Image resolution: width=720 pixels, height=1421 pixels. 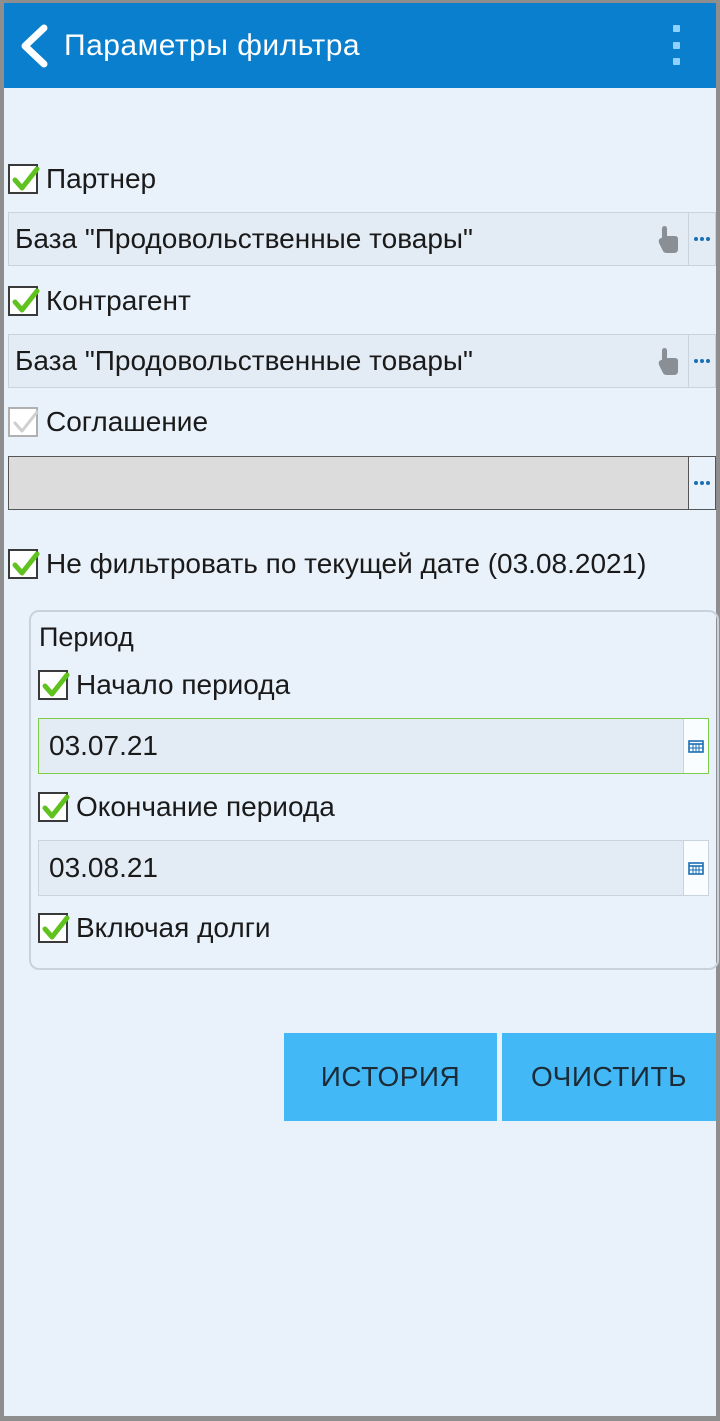 I want to click on counterparty-checkbox, so click(x=24, y=301).